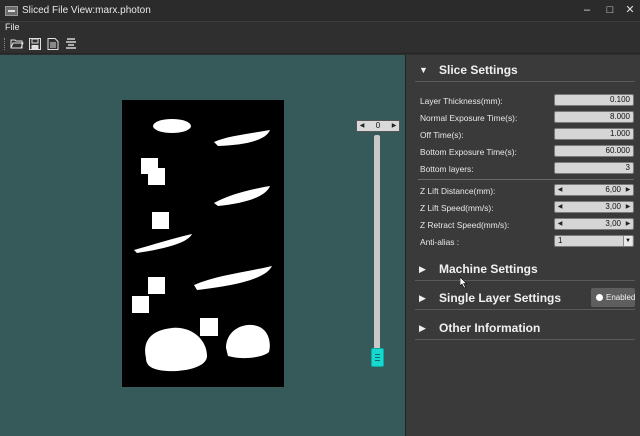  I want to click on machine-settings-title: Machine Settings, so click(488, 269).